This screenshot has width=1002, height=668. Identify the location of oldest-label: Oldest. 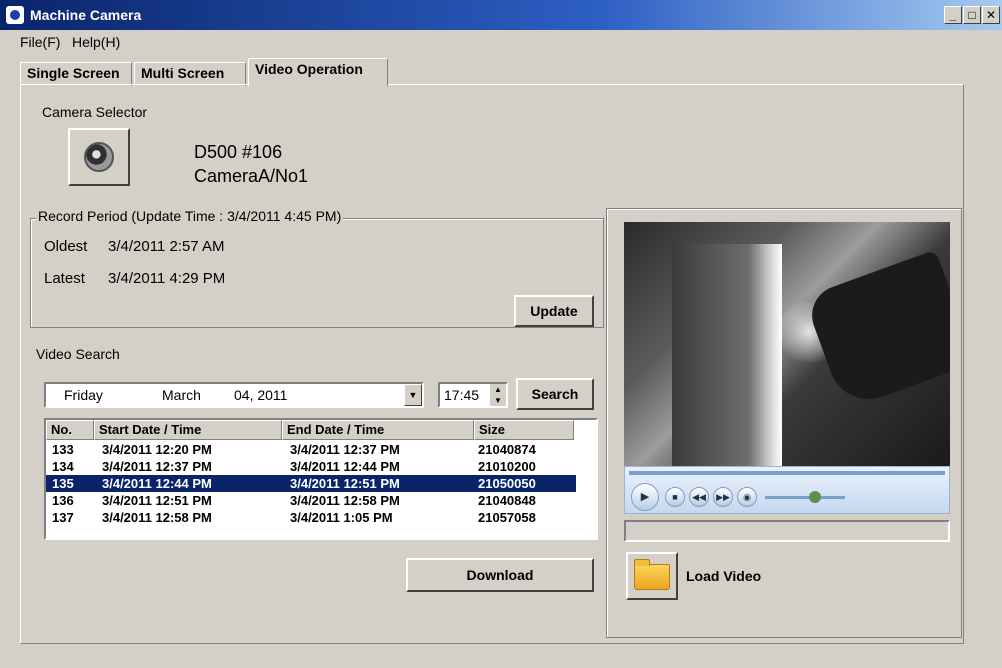
(66, 246).